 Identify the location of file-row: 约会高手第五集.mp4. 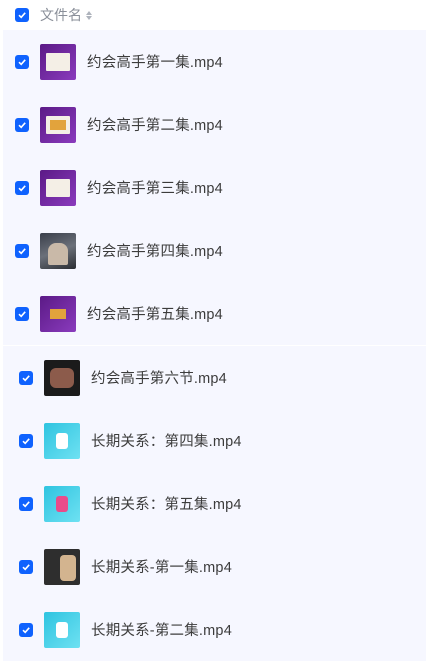
(214, 313).